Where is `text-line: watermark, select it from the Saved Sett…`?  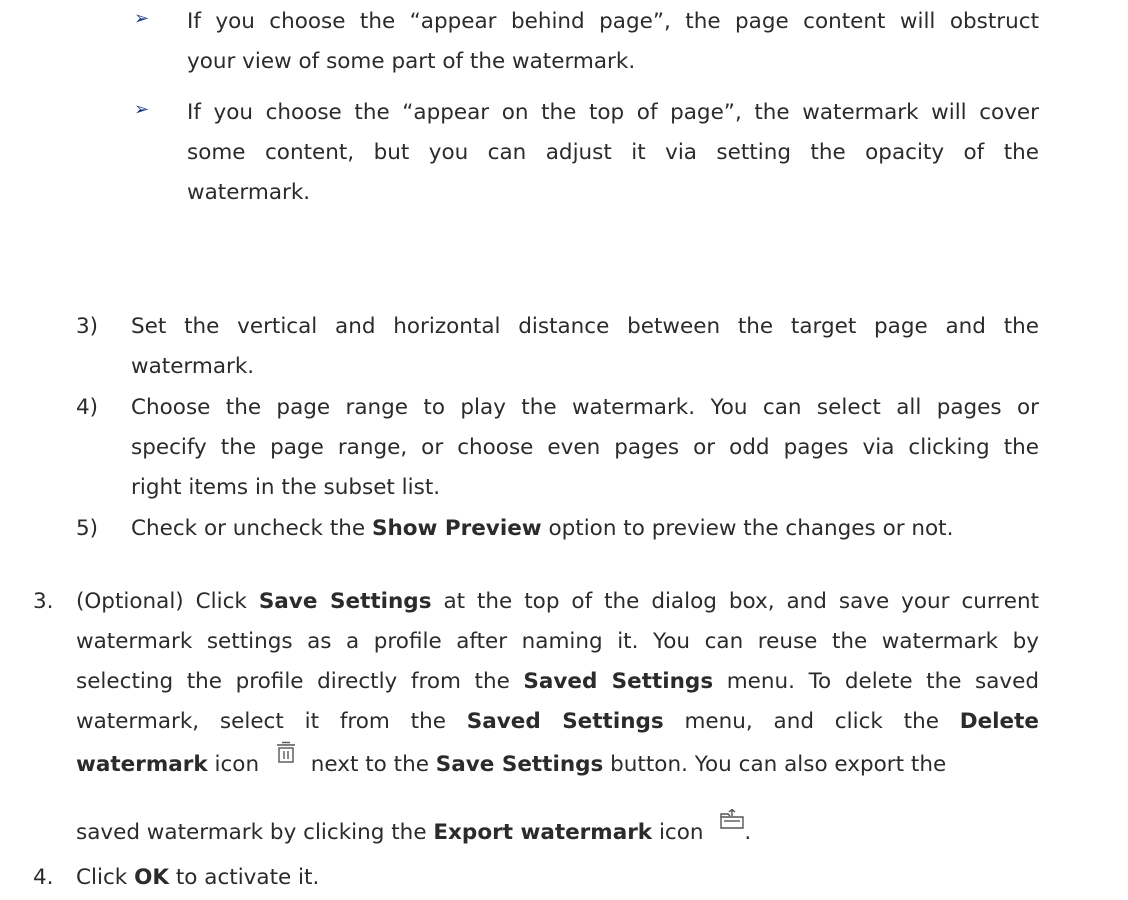
text-line: watermark, select it from the Saved Sett… is located at coordinates (557, 722).